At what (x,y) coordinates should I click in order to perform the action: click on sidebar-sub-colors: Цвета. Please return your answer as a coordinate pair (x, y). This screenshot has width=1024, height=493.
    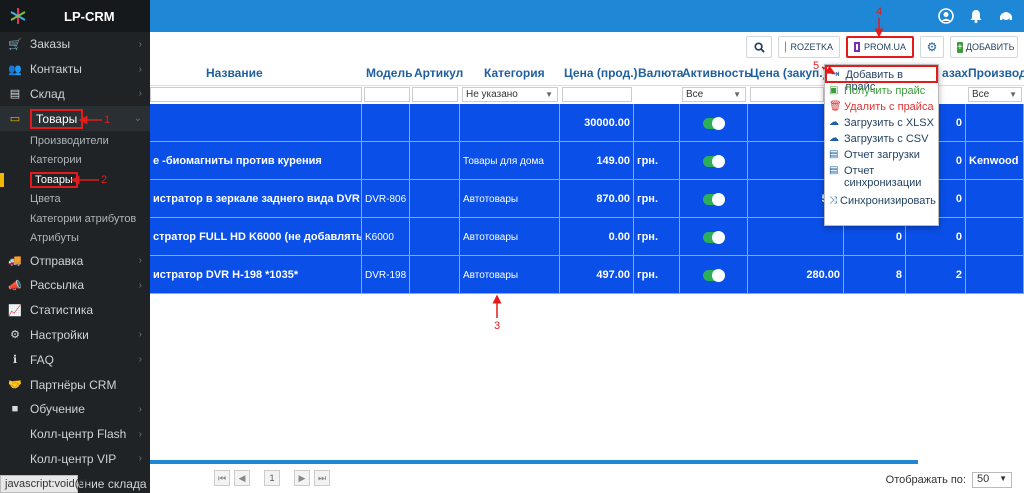
    Looking at the image, I should click on (75, 200).